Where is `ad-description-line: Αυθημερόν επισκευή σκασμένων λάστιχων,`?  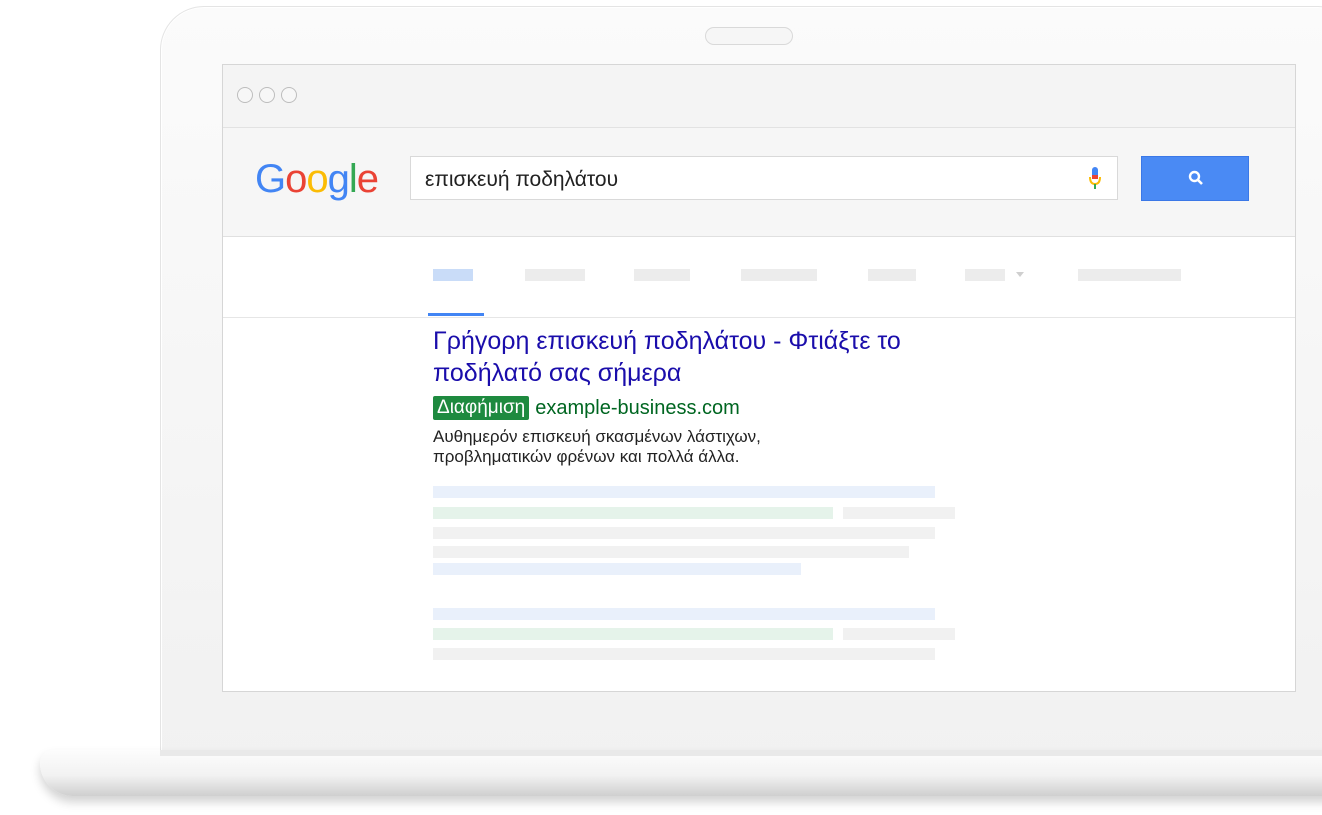
ad-description-line: Αυθημερόν επισκευή σκασμένων λάστιχων, is located at coordinates (597, 436).